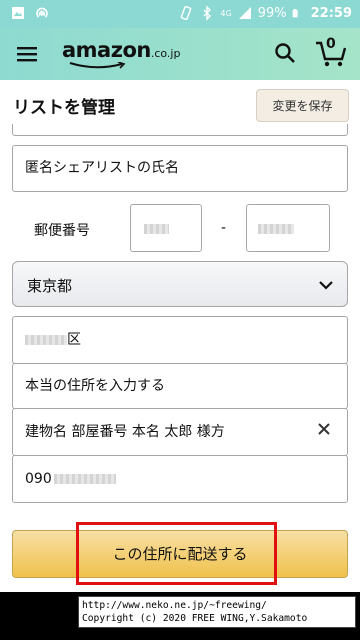  Describe the element at coordinates (64, 108) in the screenshot. I see `page-title: リストを管理` at that location.